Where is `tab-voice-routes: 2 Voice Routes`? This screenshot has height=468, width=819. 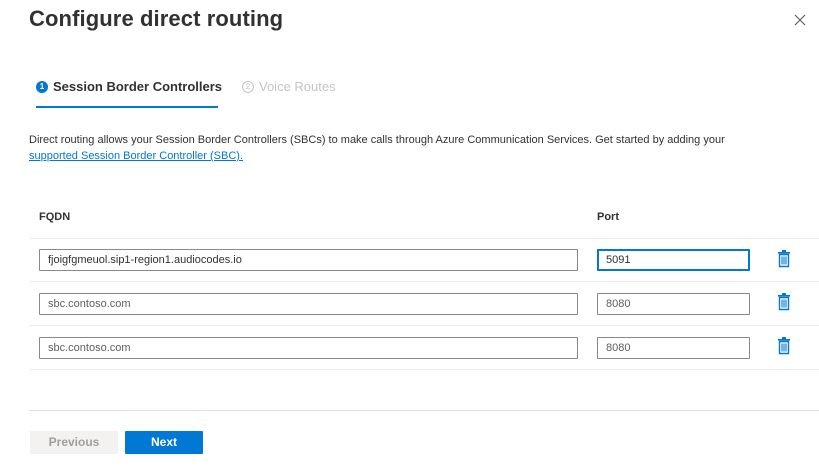
tab-voice-routes: 2 Voice Routes is located at coordinates (289, 86).